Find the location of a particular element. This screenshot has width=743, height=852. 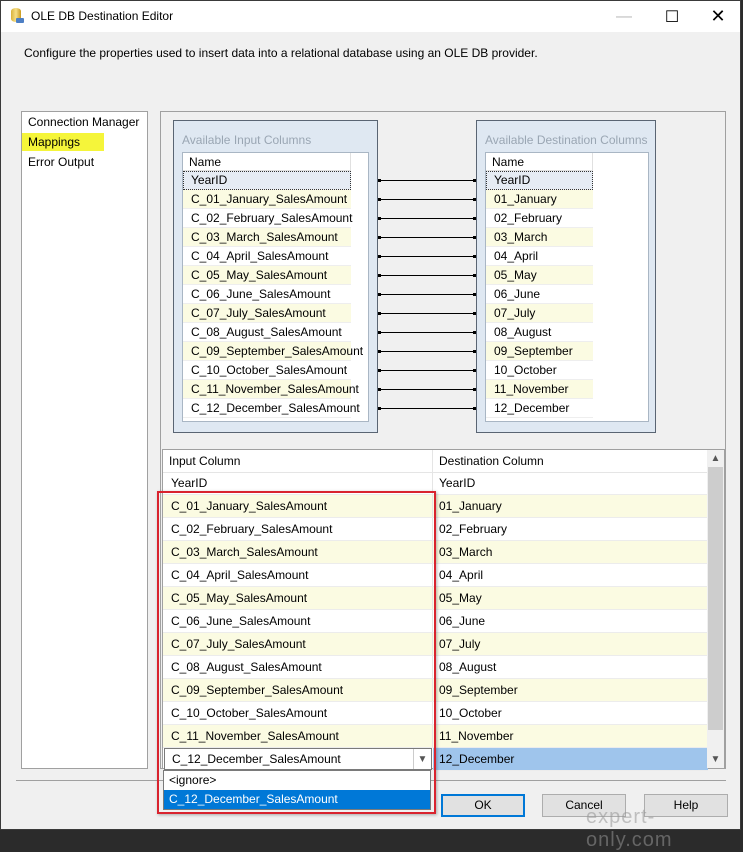

input-list-item: C_12_December_SalesAmount is located at coordinates (271, 408).